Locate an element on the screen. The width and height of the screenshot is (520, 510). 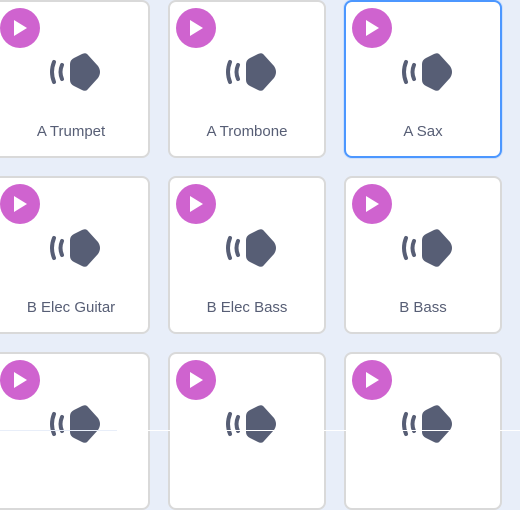
sound-name-label: A Sax is located at coordinates (423, 131).